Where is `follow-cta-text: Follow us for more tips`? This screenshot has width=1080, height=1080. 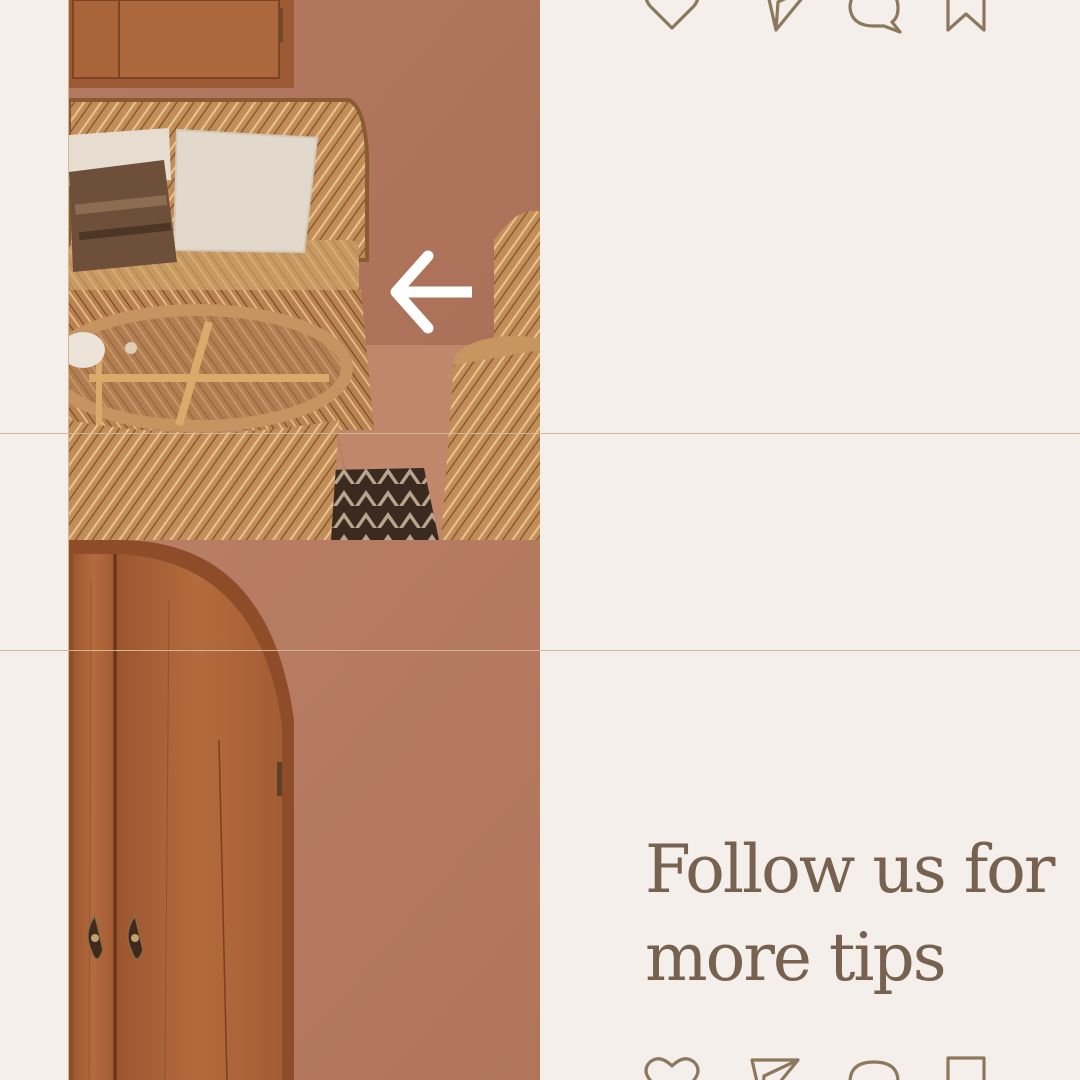
follow-cta-text: Follow us for more tips is located at coordinates (850, 913).